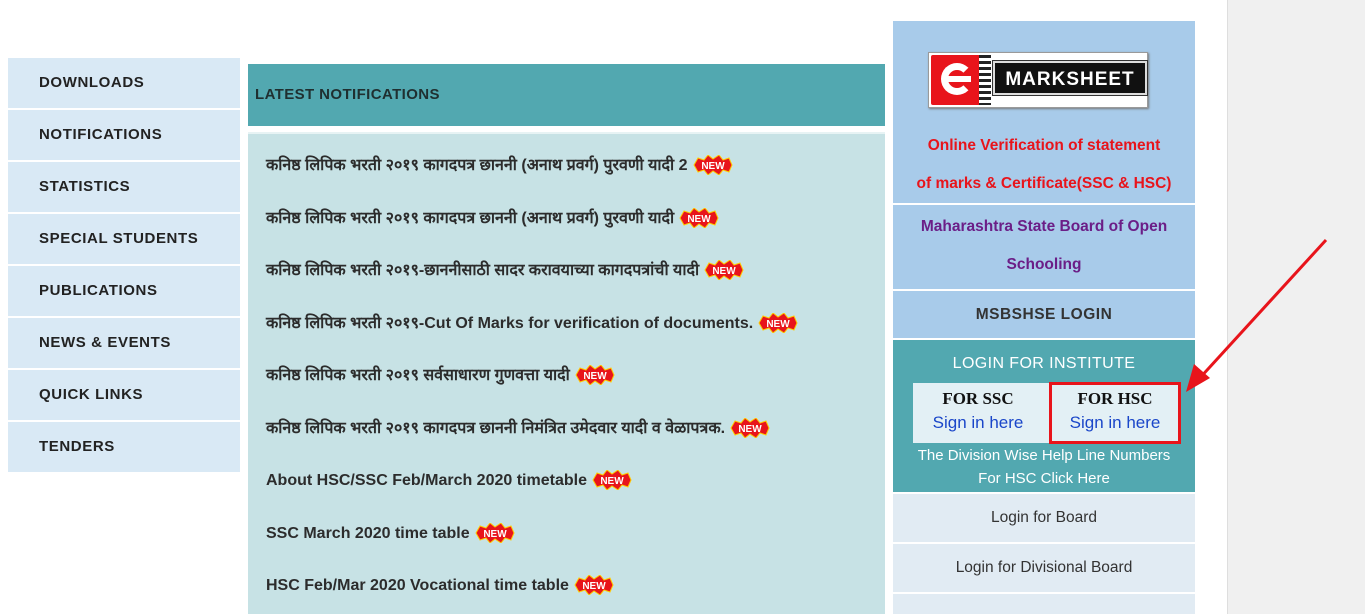 This screenshot has width=1365, height=614. What do you see at coordinates (124, 395) in the screenshot?
I see `nav-item-quick-links: QUICK LINKS` at bounding box center [124, 395].